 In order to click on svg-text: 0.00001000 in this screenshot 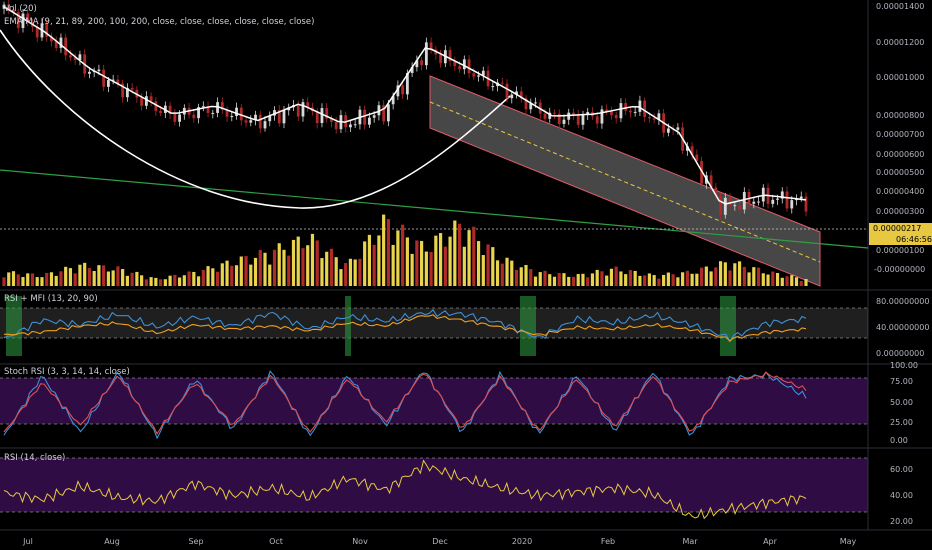, I will do `click(900, 77)`.